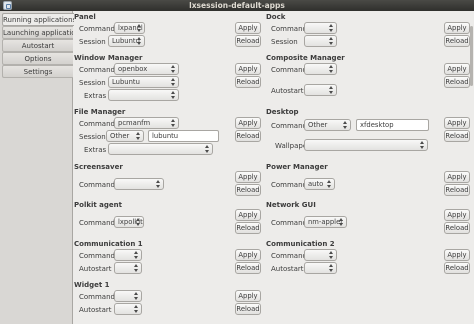  Describe the element at coordinates (457, 28) in the screenshot. I see `dock-apply-button: Apply` at that location.